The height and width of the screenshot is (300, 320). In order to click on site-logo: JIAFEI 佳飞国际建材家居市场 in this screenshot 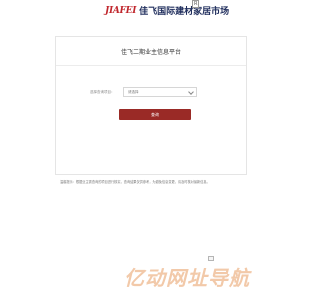, I will do `click(167, 11)`.